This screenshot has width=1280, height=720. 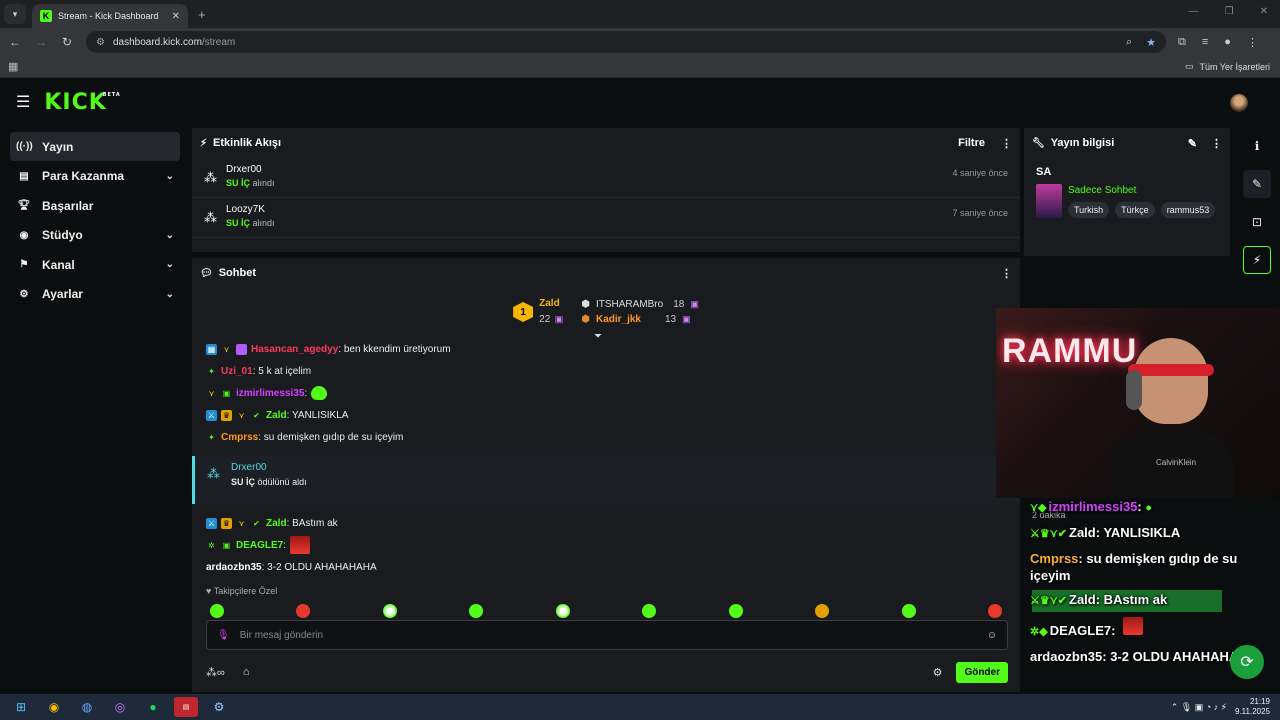 What do you see at coordinates (153, 707) in the screenshot?
I see `spotify-icon: ●` at bounding box center [153, 707].